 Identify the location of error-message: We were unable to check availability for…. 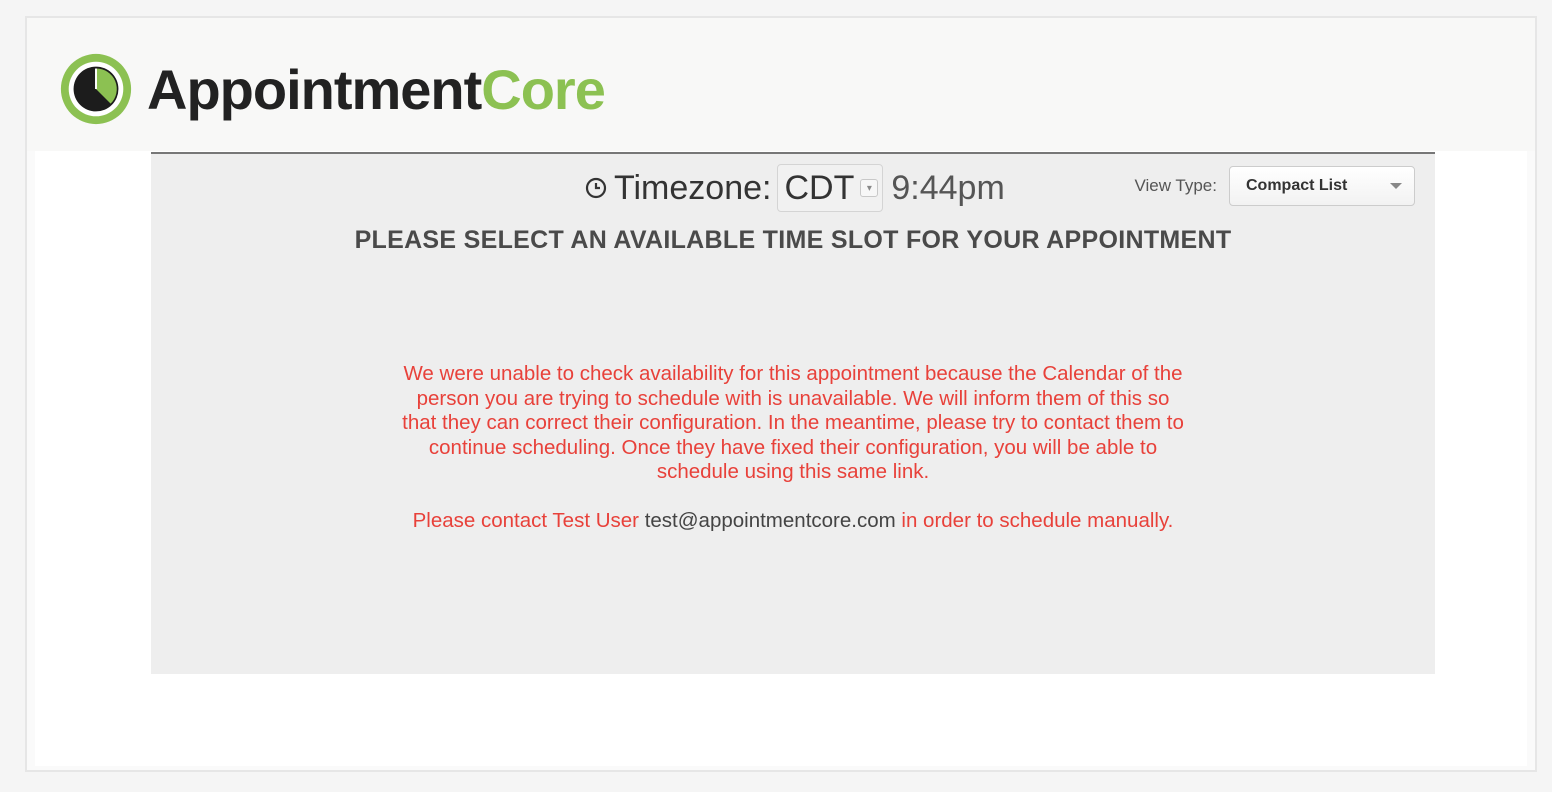
(793, 448).